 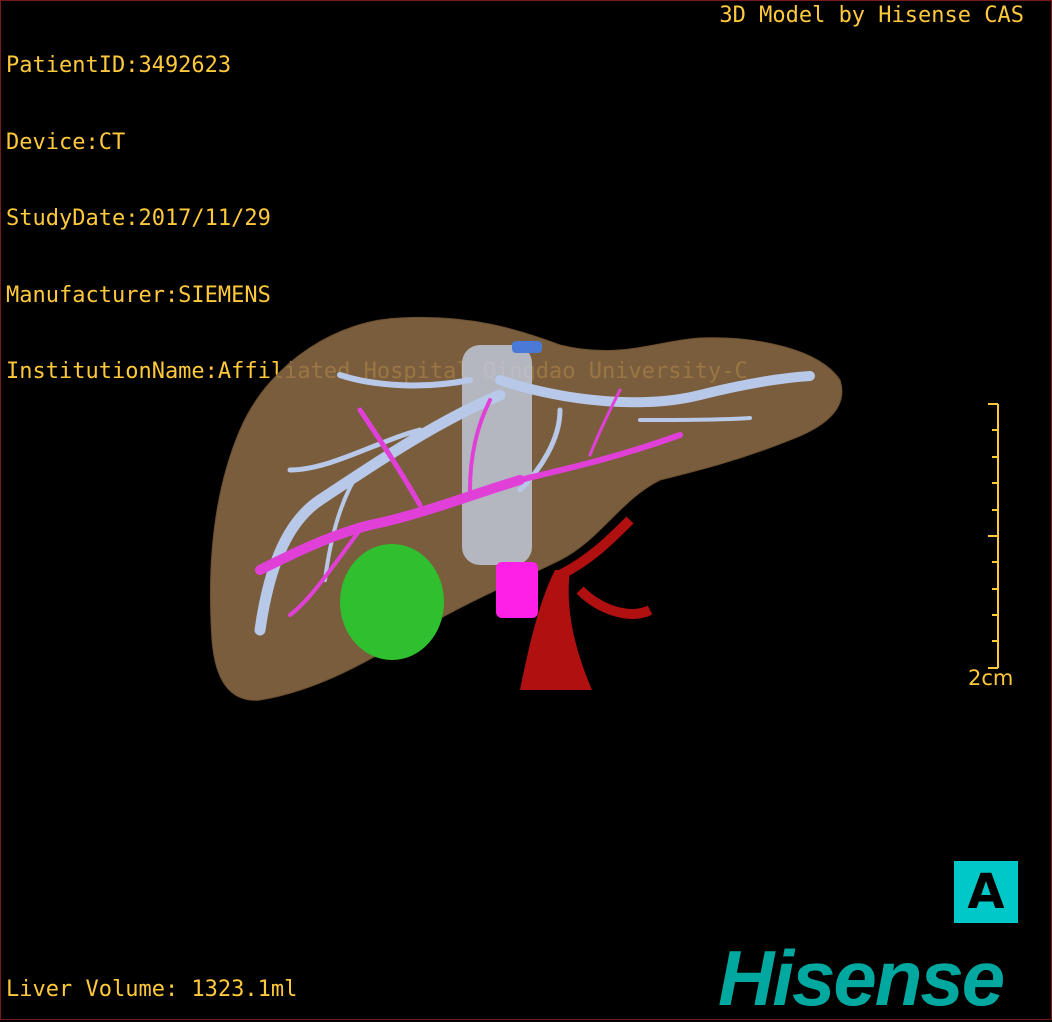 I want to click on hisense-logo: Hisense, so click(x=861, y=978).